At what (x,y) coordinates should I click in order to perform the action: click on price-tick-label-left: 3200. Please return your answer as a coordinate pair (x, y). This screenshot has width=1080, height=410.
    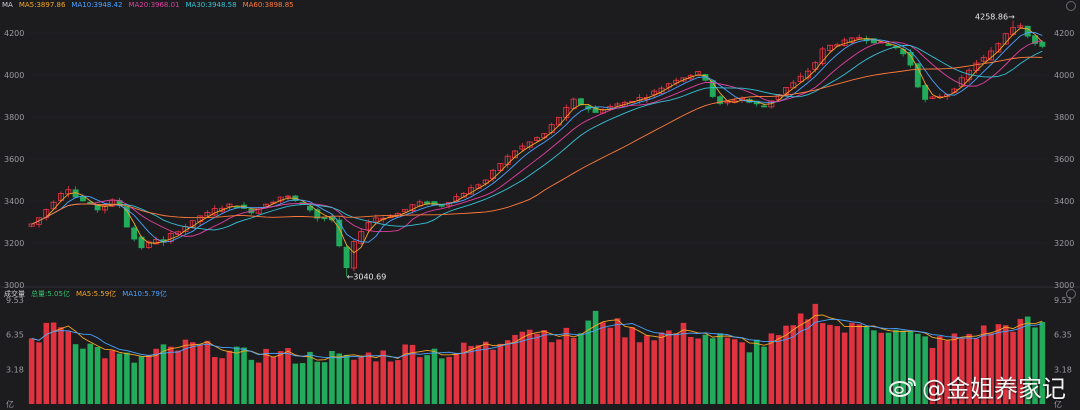
    Looking at the image, I should click on (14, 243).